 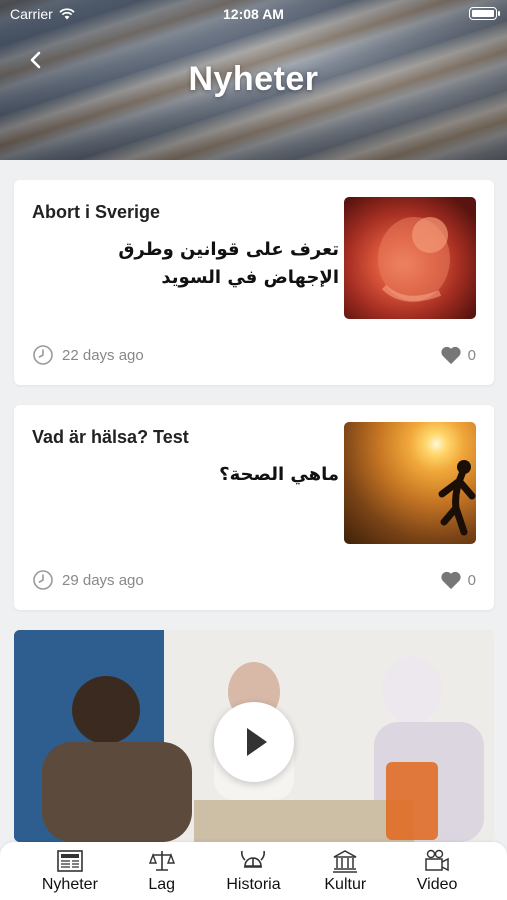 I want to click on tab-label: Video, so click(x=437, y=884).